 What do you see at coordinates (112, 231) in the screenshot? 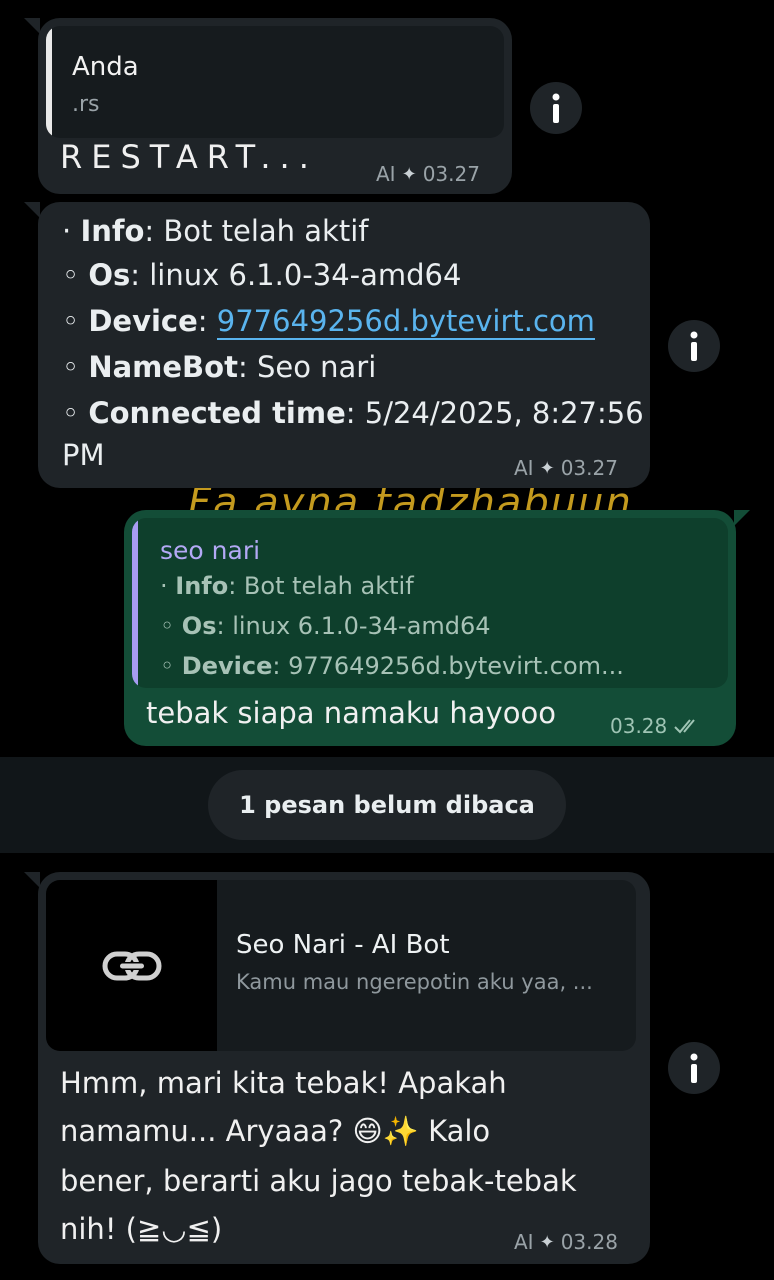
I see `info-key: Info` at bounding box center [112, 231].